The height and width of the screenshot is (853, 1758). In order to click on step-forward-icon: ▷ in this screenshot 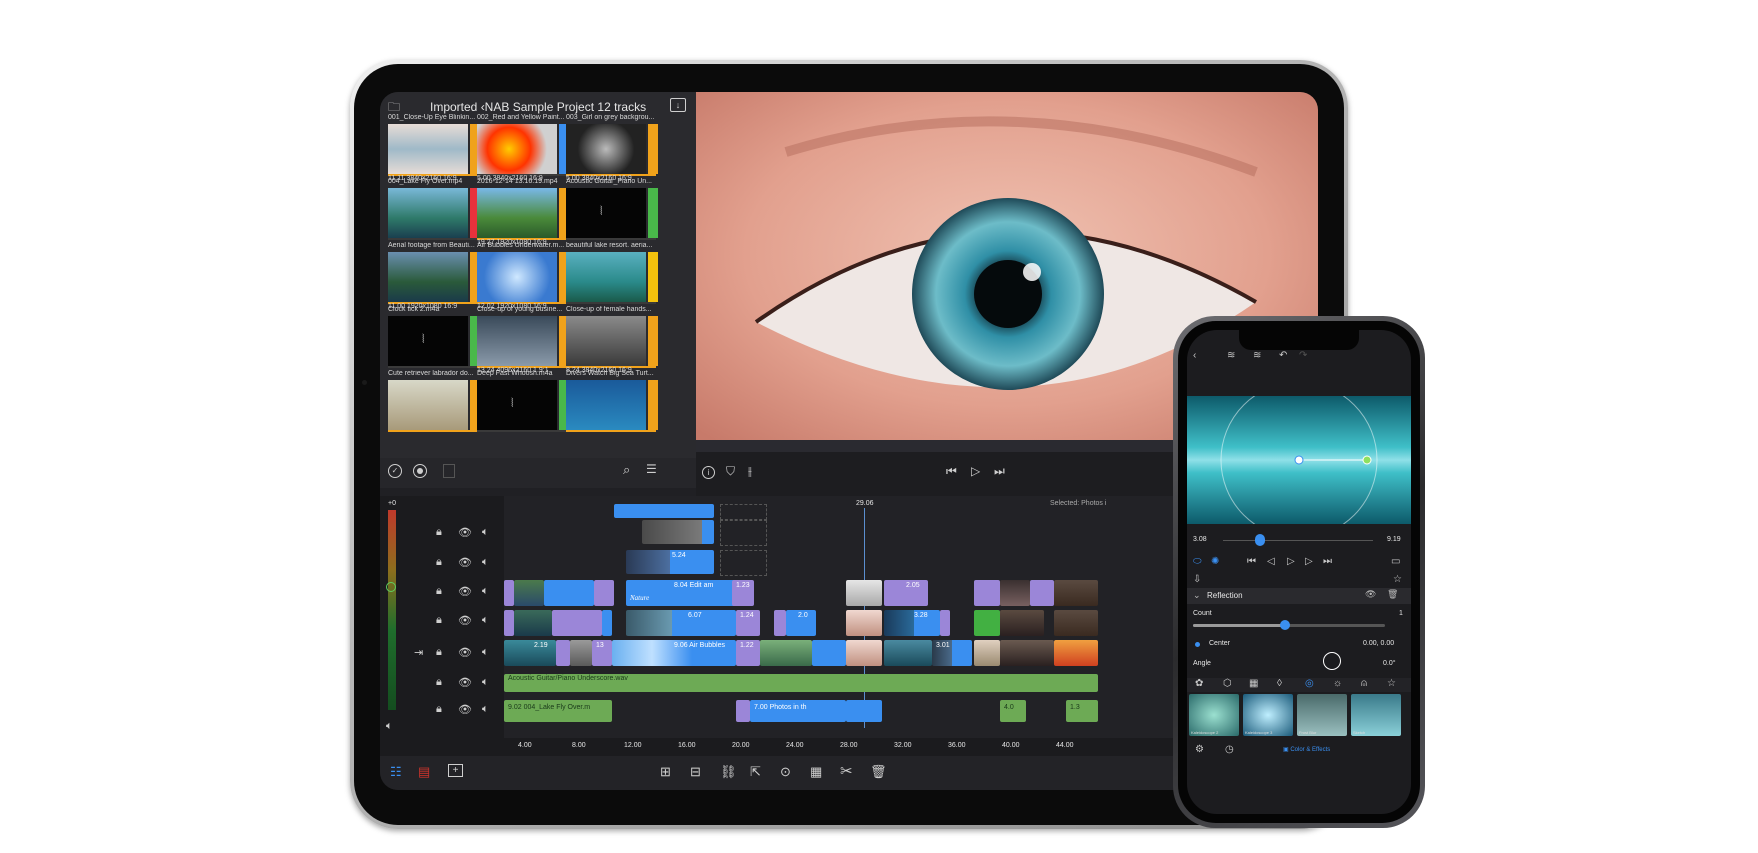, I will do `click(1309, 561)`.